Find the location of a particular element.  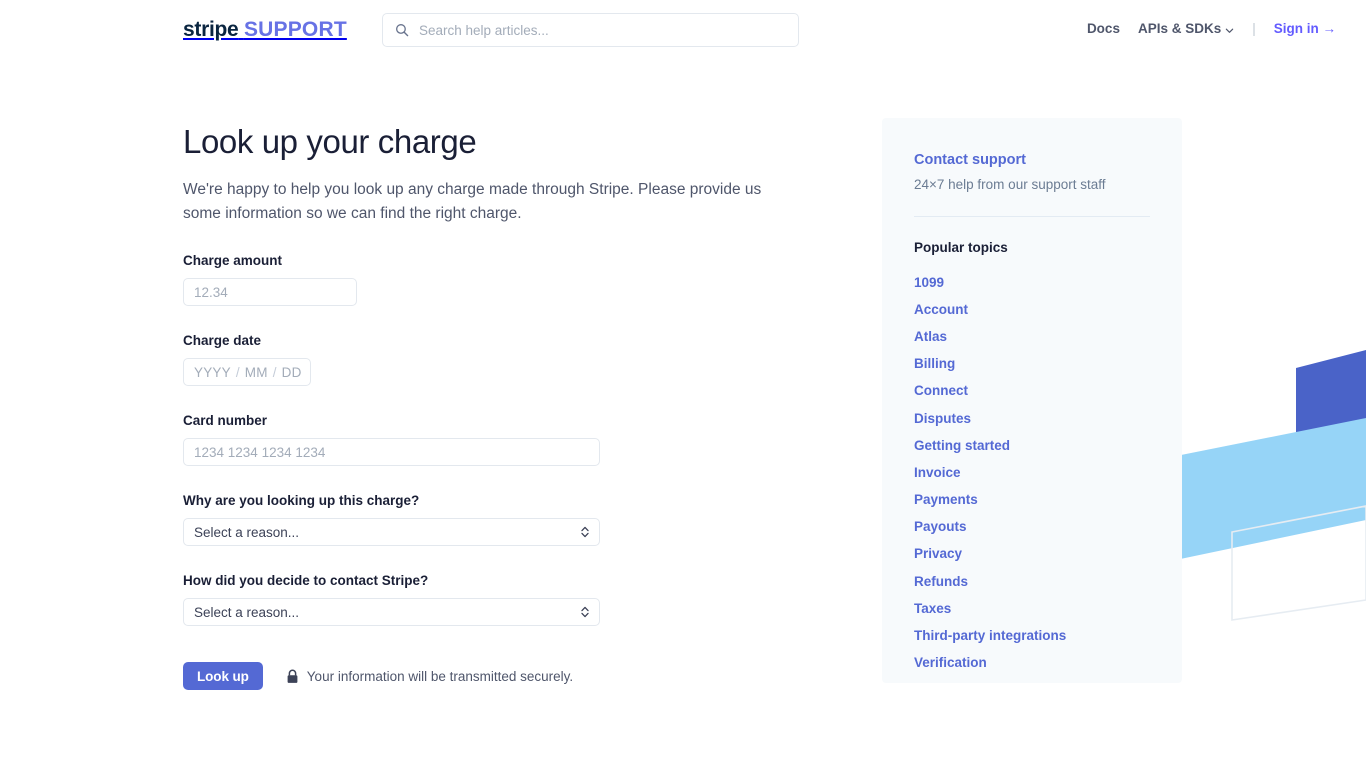

date-day-placeholder: DD is located at coordinates (292, 372).